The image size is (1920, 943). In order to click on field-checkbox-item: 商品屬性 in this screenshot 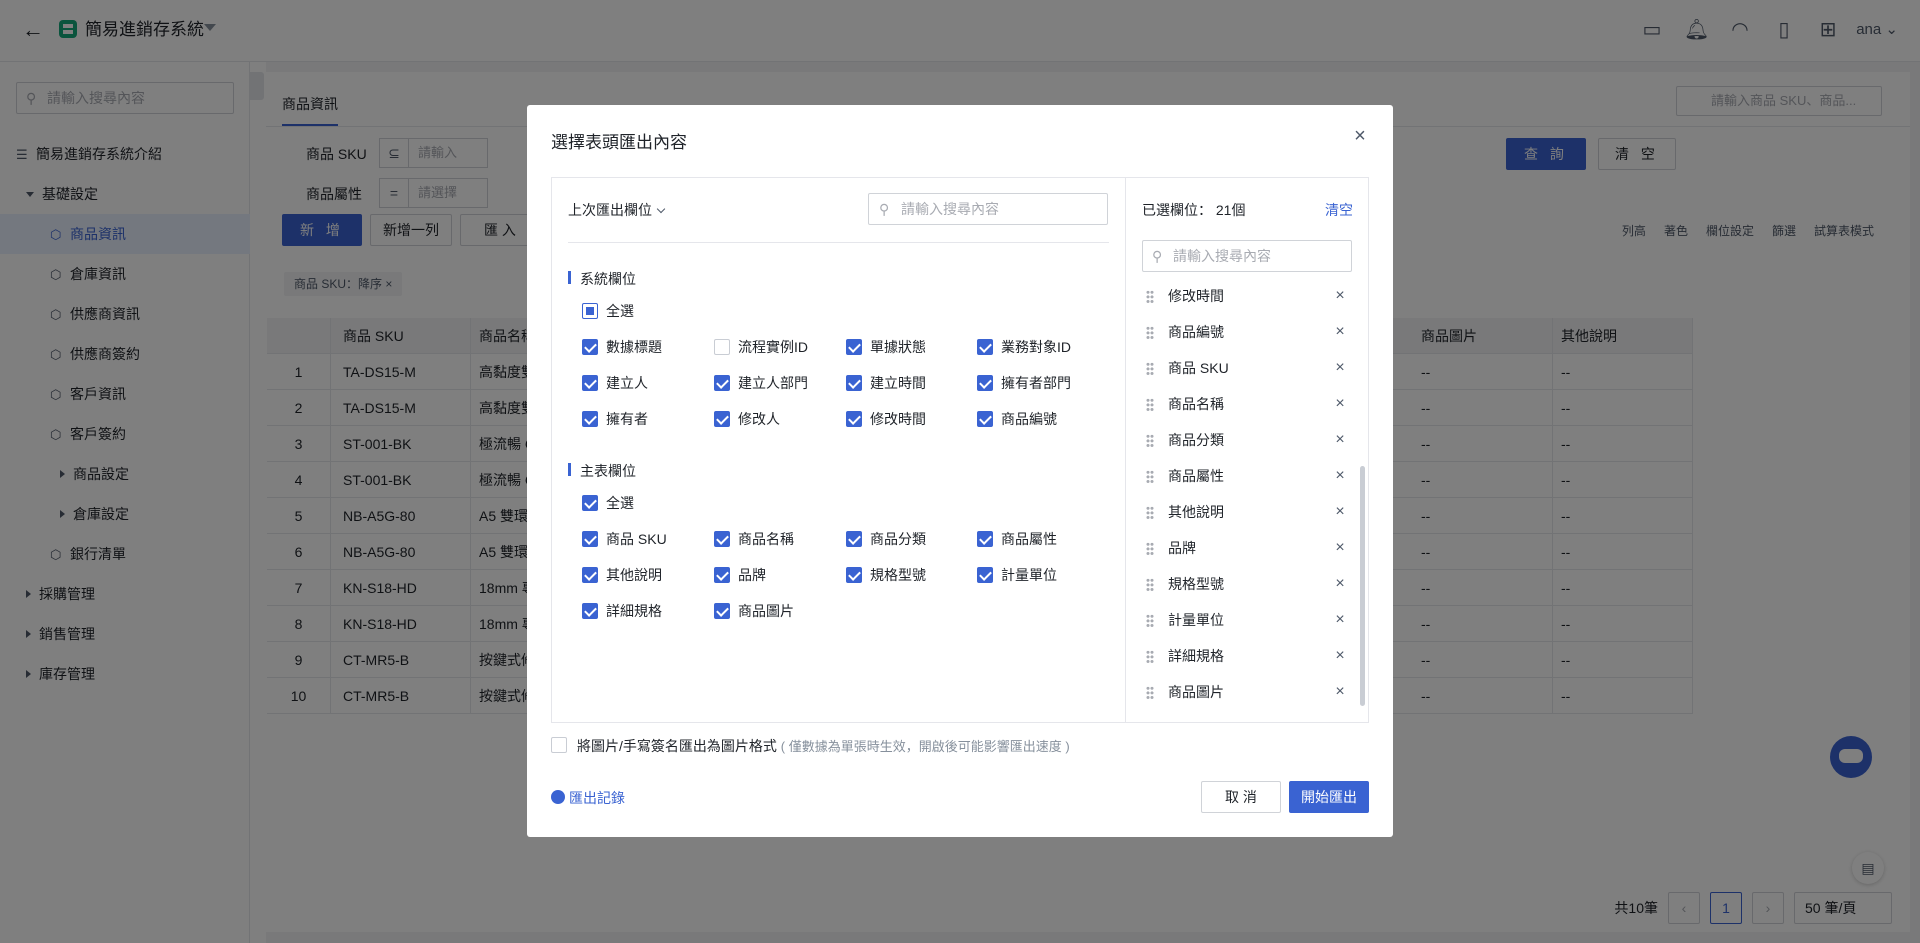, I will do `click(1017, 539)`.